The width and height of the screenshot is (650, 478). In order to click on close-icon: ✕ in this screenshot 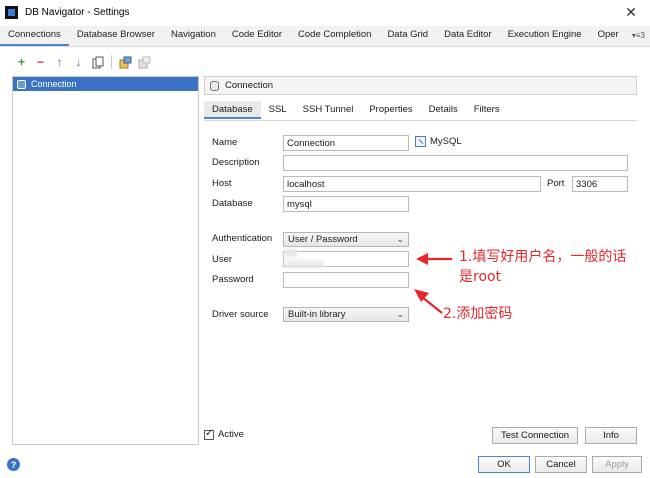, I will do `click(631, 12)`.